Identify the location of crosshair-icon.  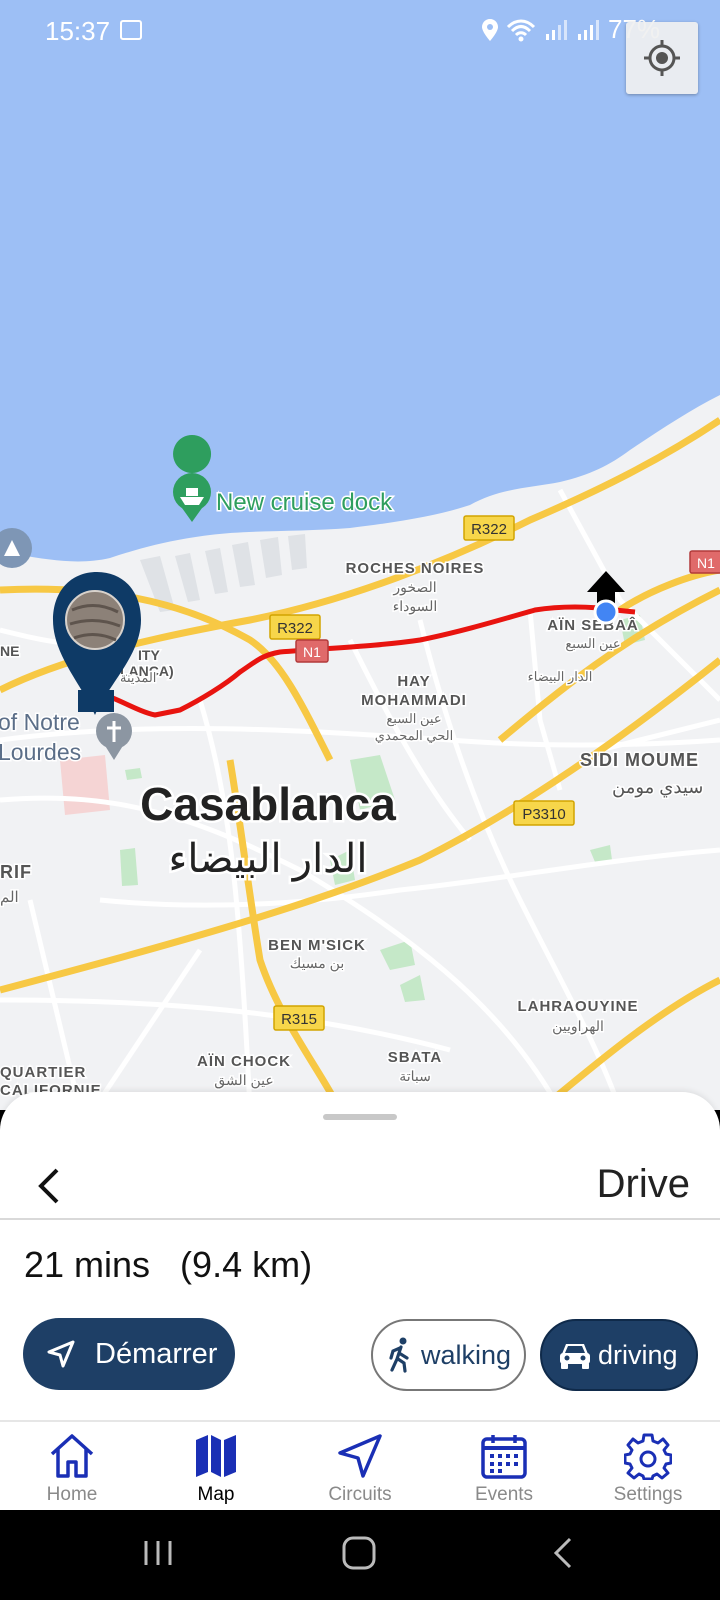
(662, 58).